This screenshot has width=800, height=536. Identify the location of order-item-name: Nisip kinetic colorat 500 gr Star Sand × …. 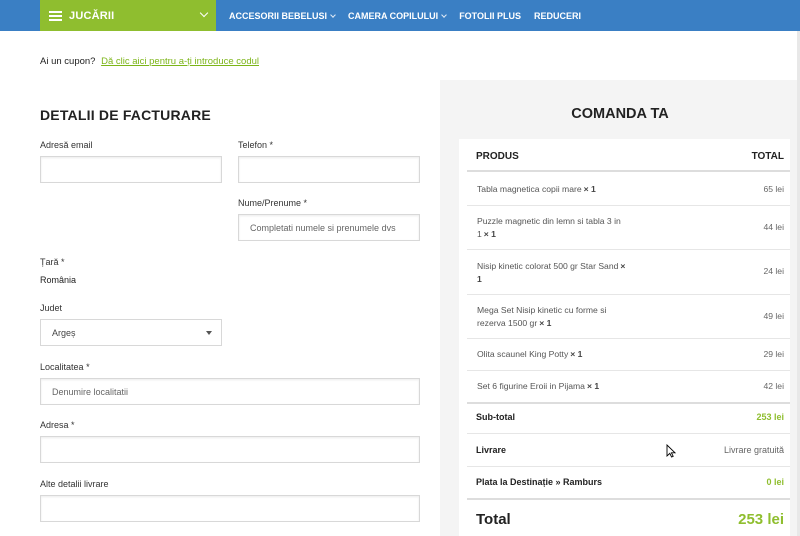
(551, 272).